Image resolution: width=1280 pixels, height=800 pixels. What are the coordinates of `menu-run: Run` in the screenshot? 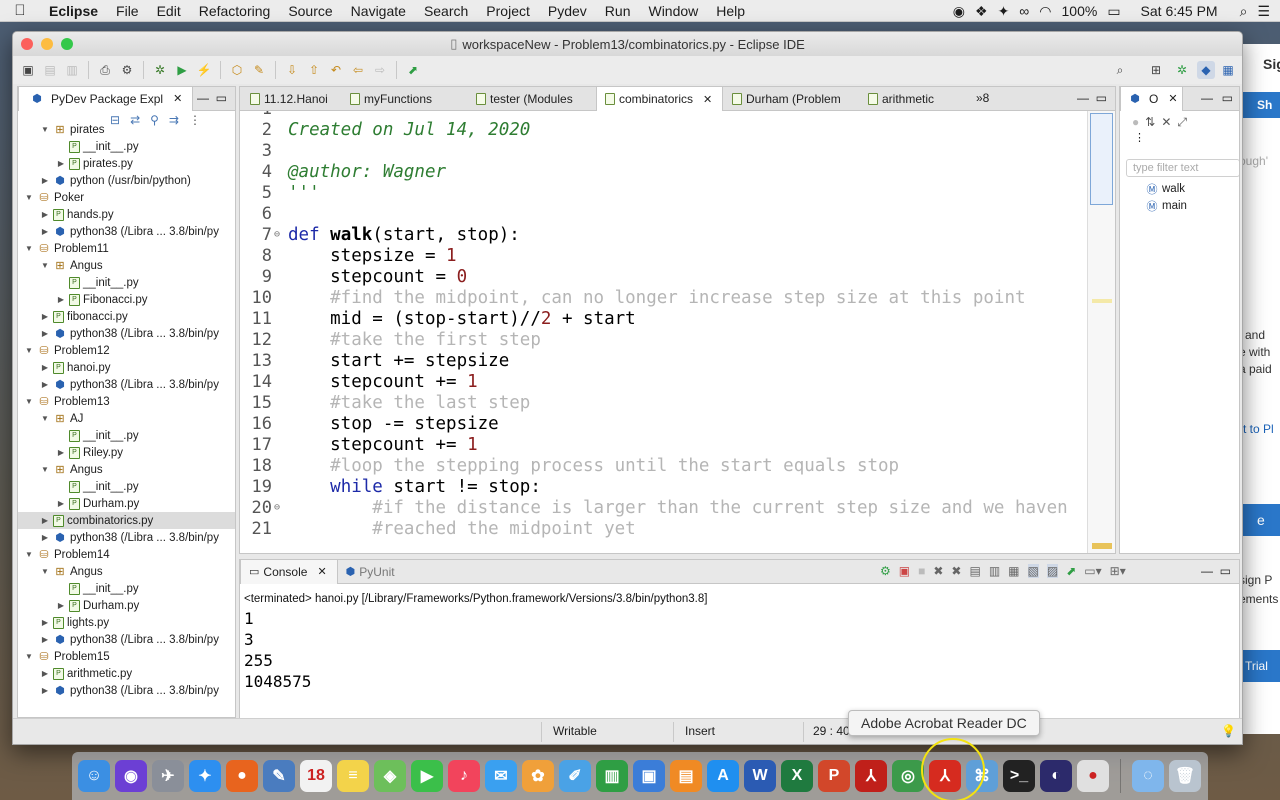 It's located at (618, 11).